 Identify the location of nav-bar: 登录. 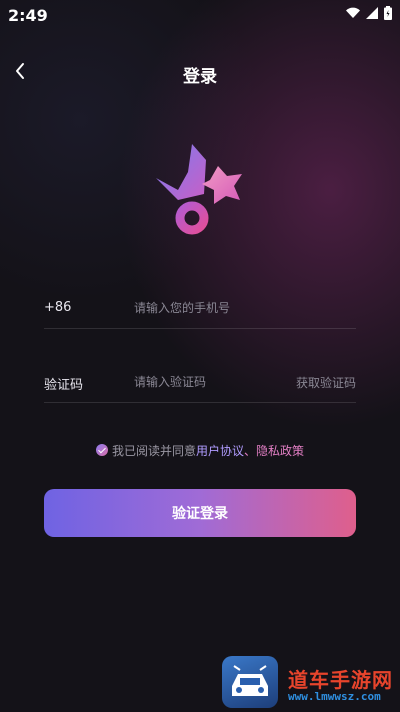
(200, 73).